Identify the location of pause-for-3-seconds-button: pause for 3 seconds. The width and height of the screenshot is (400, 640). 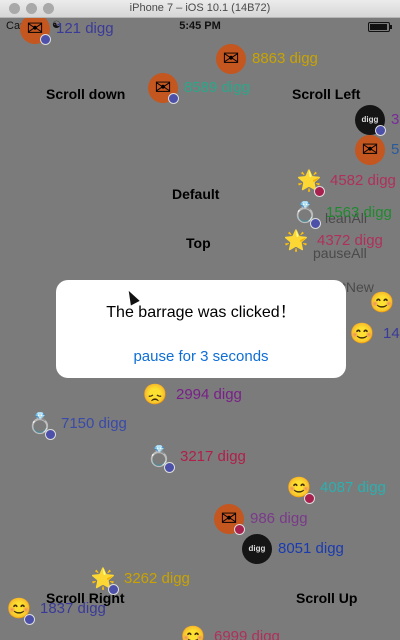
(201, 356).